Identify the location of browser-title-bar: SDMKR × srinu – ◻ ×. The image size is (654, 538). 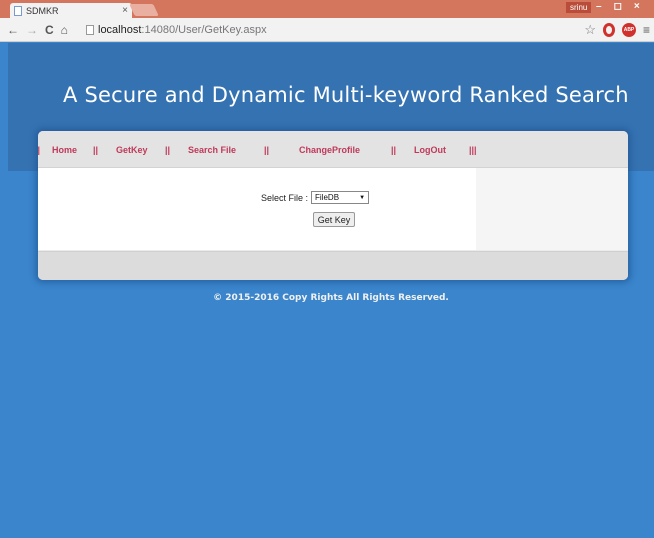
(327, 9).